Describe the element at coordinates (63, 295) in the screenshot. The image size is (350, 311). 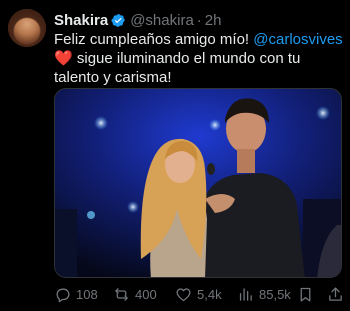
I see `reply-icon` at that location.